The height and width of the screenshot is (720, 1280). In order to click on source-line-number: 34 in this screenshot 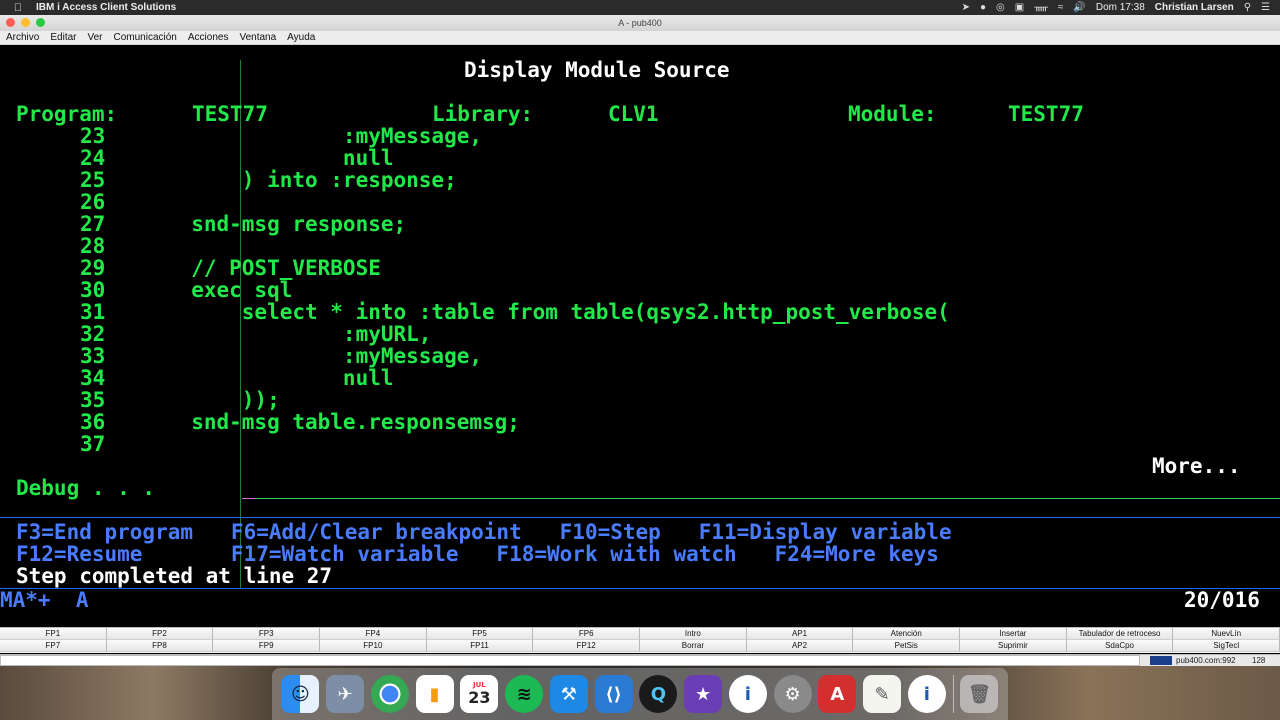, I will do `click(93, 378)`.